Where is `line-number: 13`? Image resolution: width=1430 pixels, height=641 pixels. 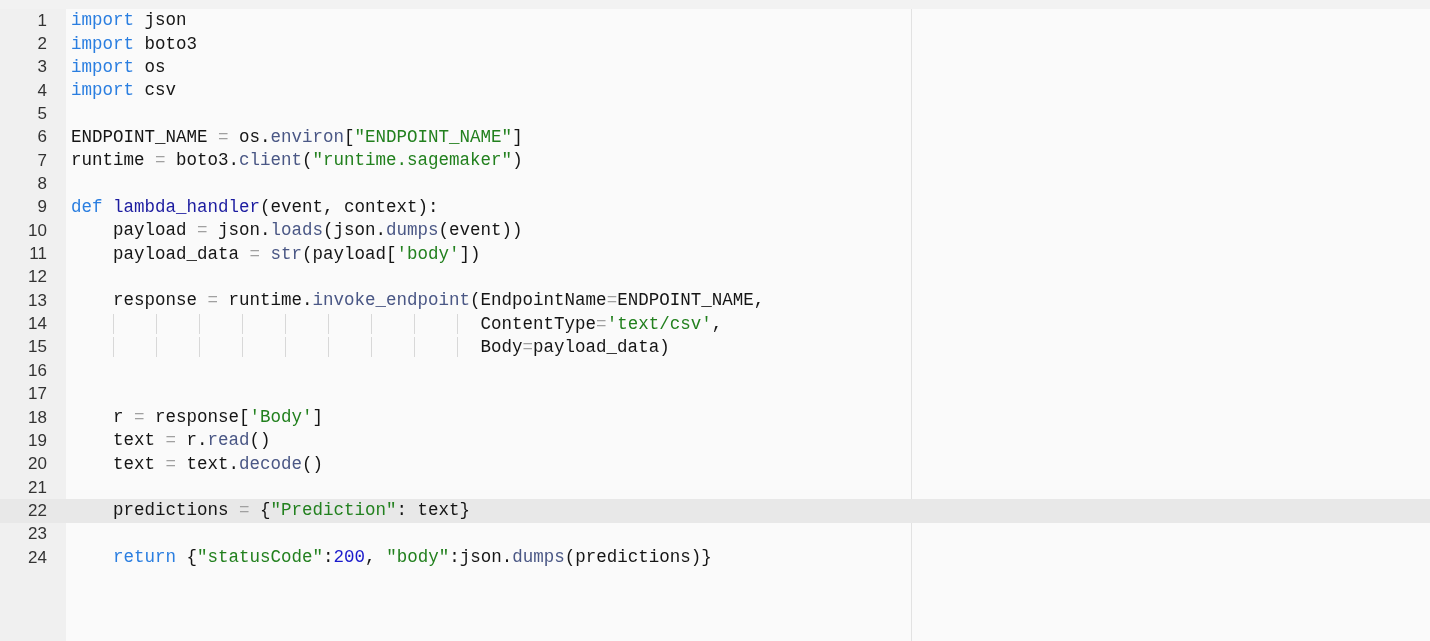
line-number: 13 is located at coordinates (37, 300).